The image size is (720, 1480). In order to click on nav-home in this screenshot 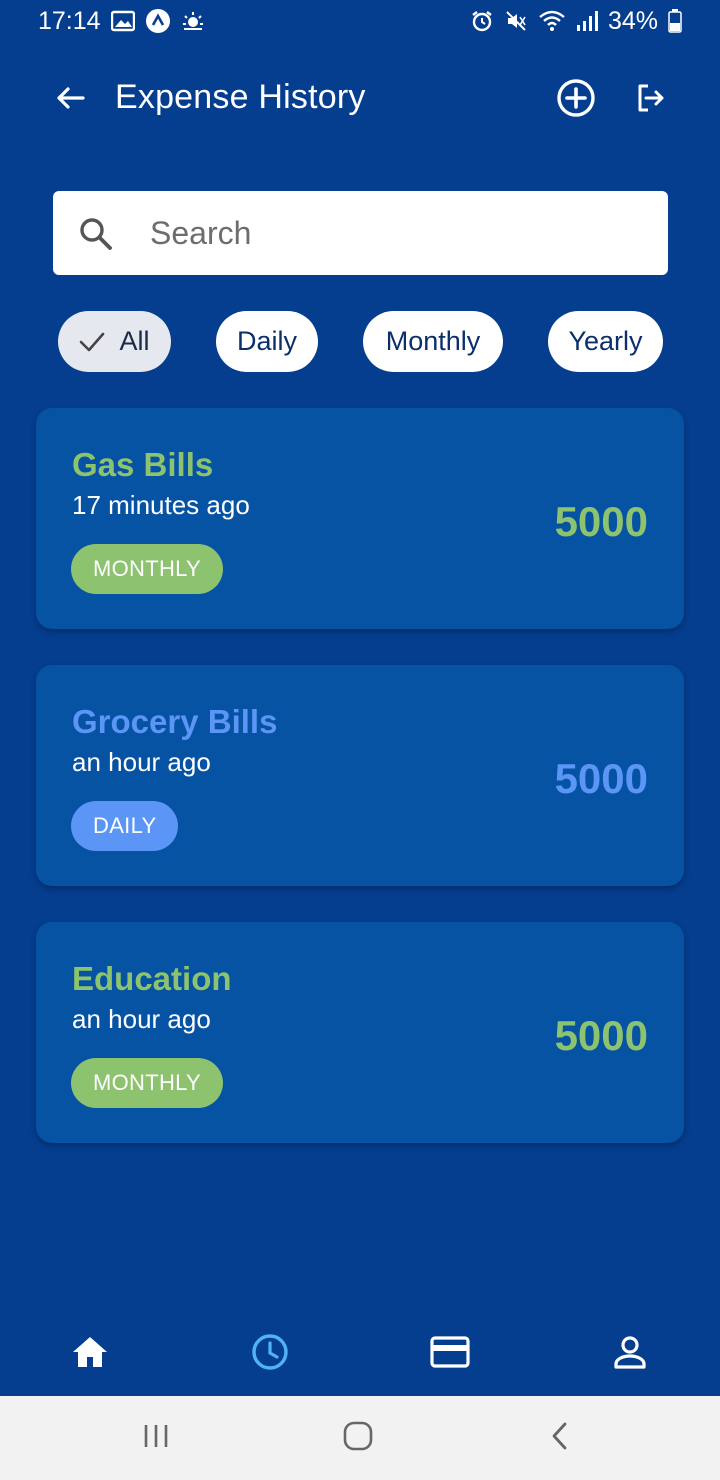, I will do `click(90, 1354)`.